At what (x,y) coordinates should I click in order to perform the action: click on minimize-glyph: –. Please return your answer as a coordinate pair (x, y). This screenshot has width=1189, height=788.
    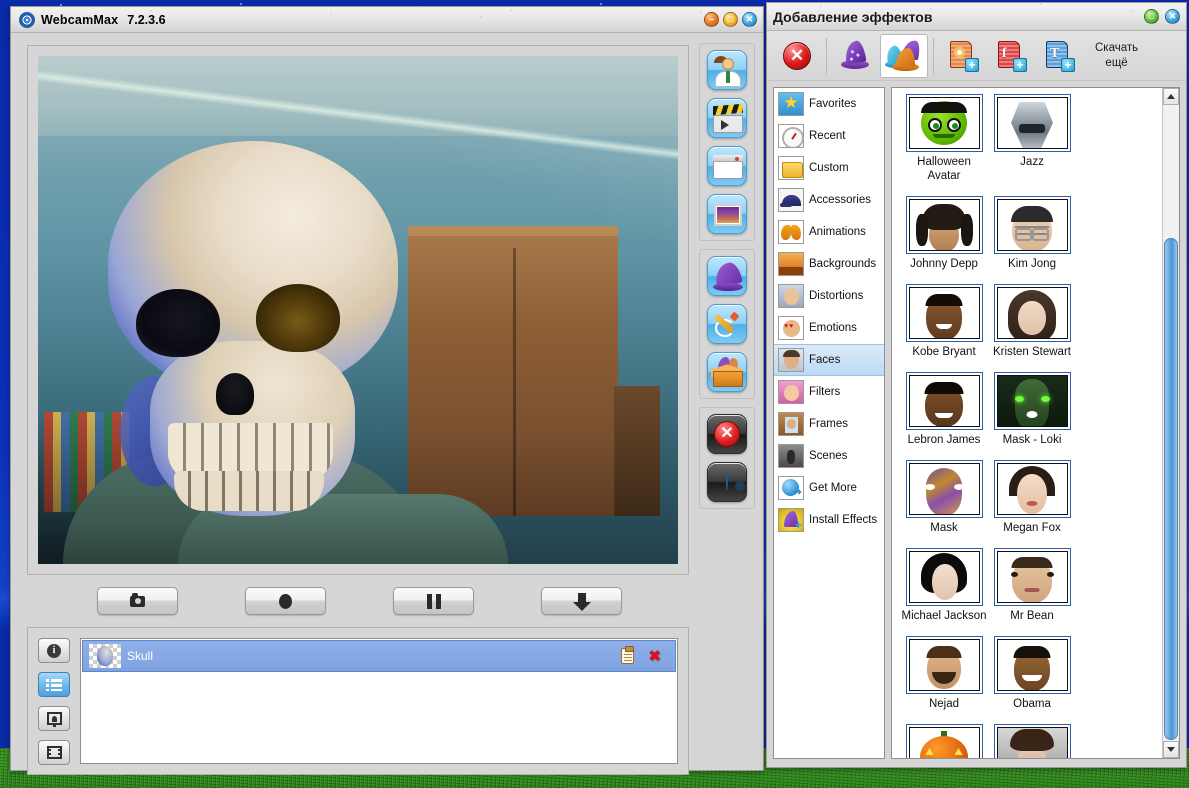
    Looking at the image, I should click on (711, 19).